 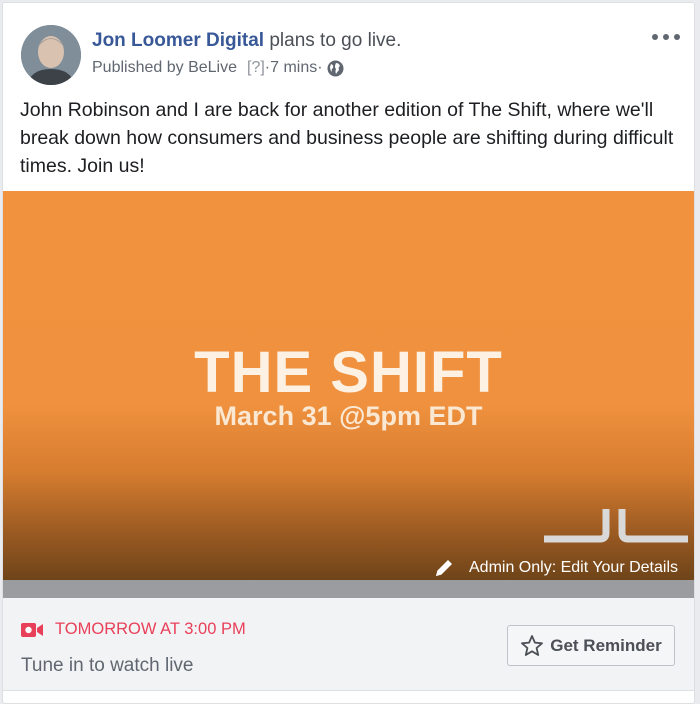 I want to click on post-header: Jon Loomer Digital plans to go live., so click(x=246, y=41).